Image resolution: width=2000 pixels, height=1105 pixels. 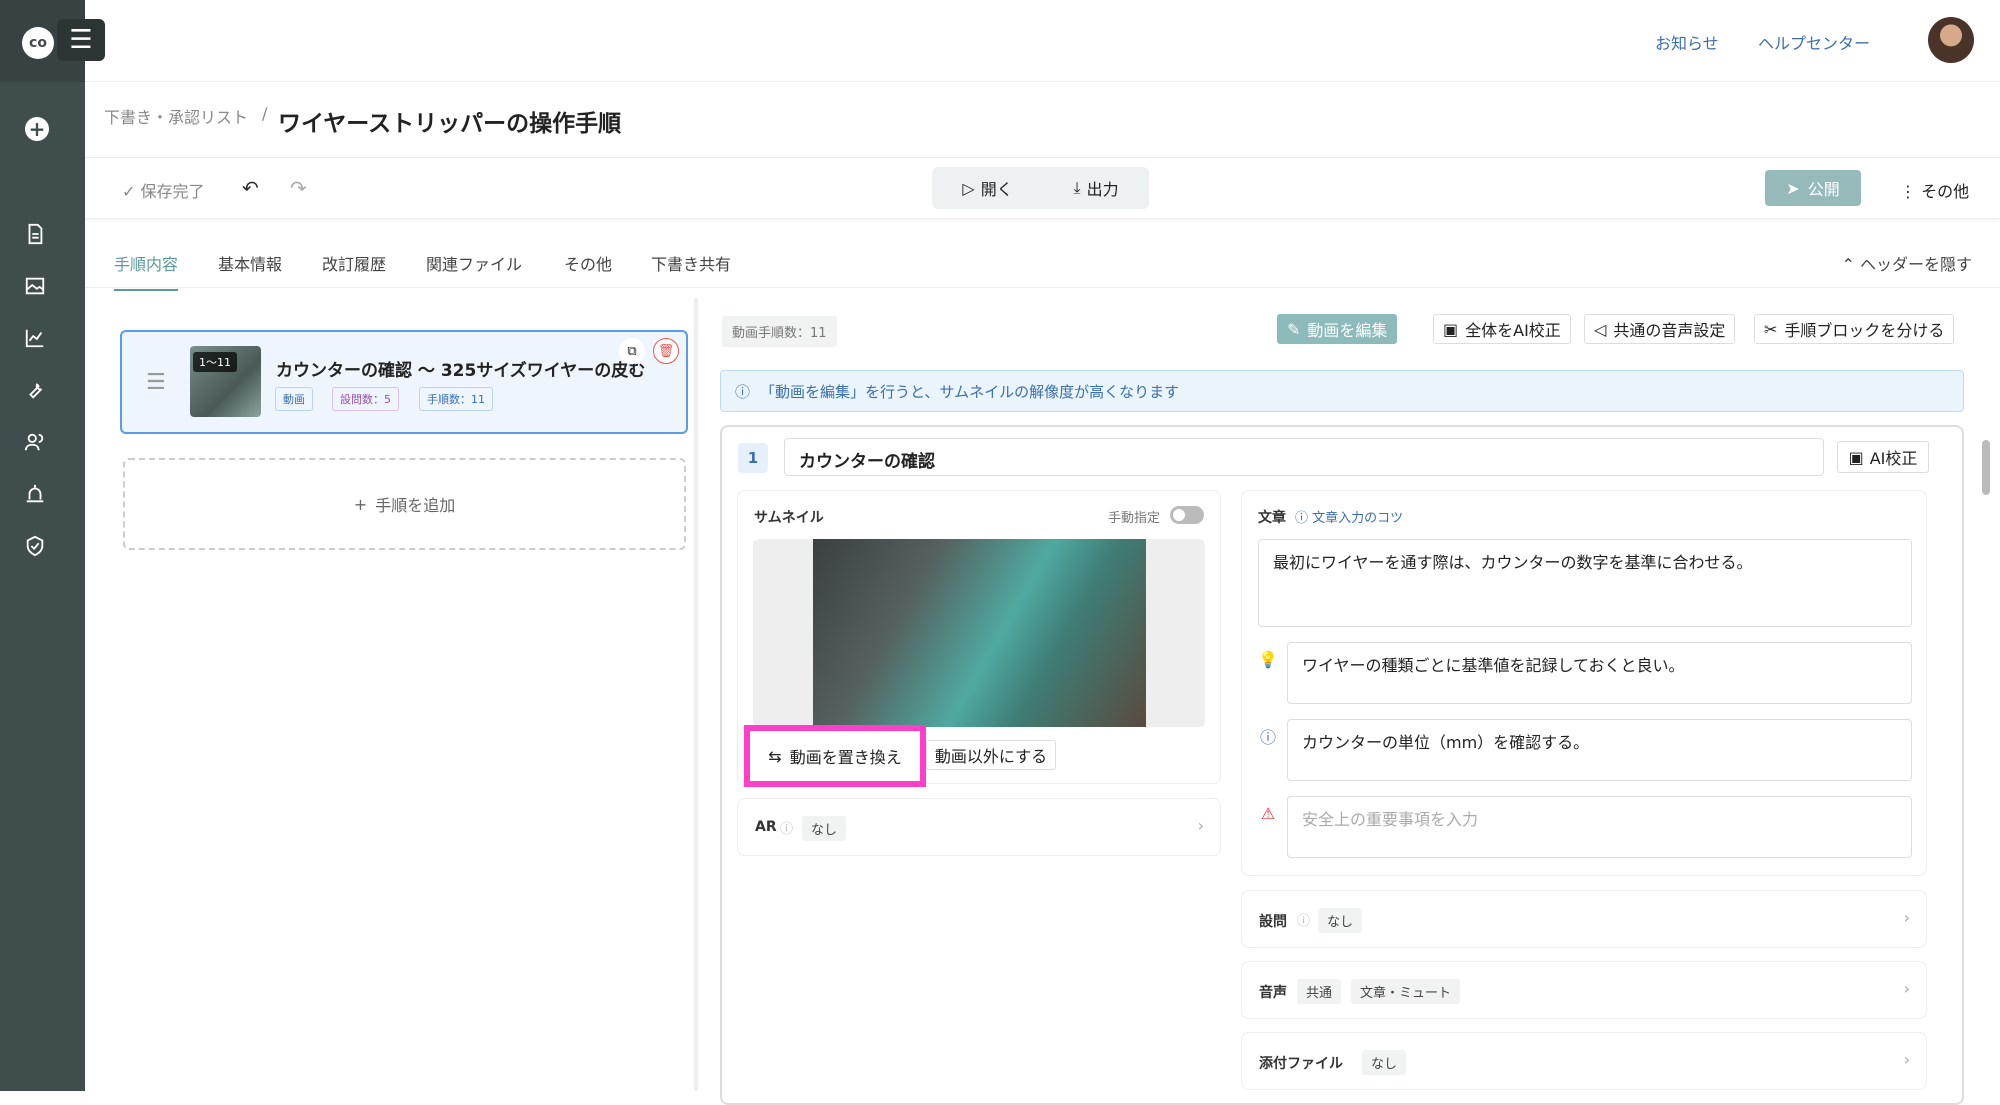 I want to click on play-icon: ▷, so click(x=968, y=188).